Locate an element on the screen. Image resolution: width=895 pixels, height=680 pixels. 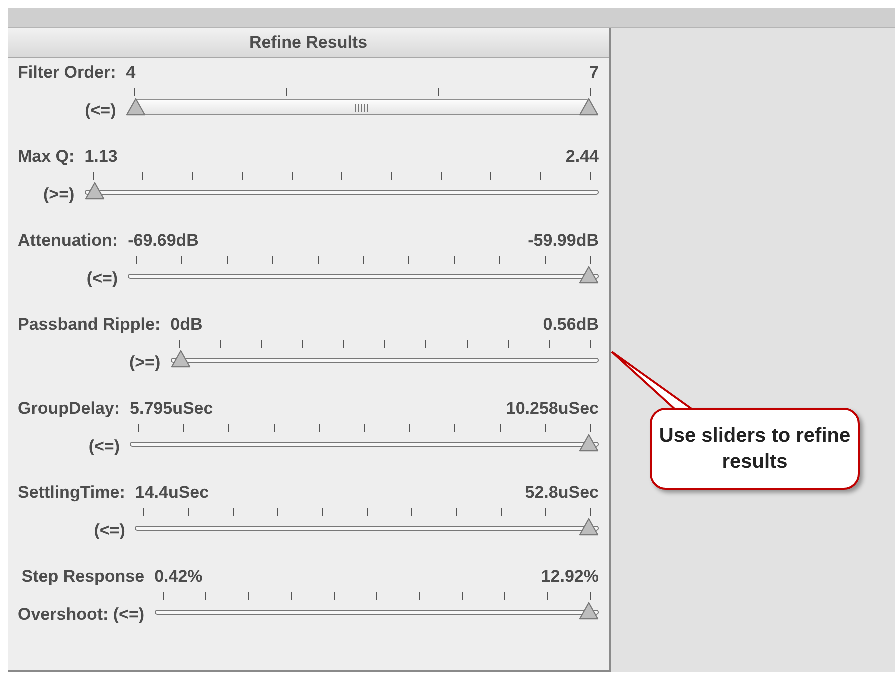
max-value: 7 is located at coordinates (594, 73).